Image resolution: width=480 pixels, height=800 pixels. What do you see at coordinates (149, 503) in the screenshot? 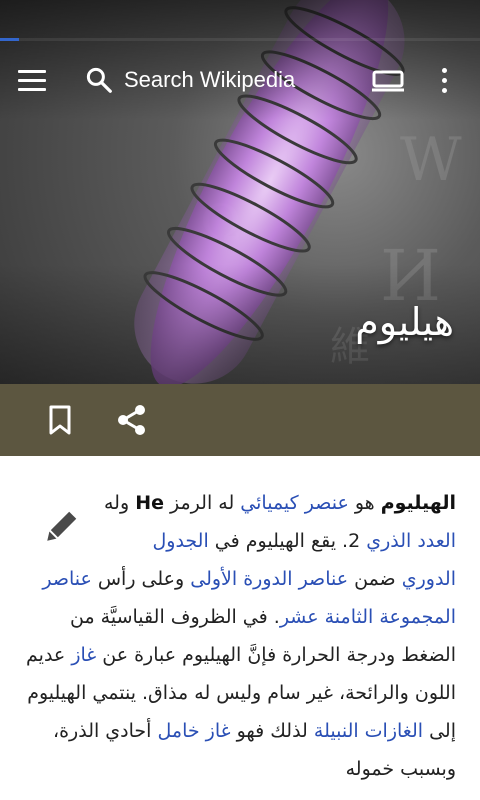
I see `element-symbol: He` at bounding box center [149, 503].